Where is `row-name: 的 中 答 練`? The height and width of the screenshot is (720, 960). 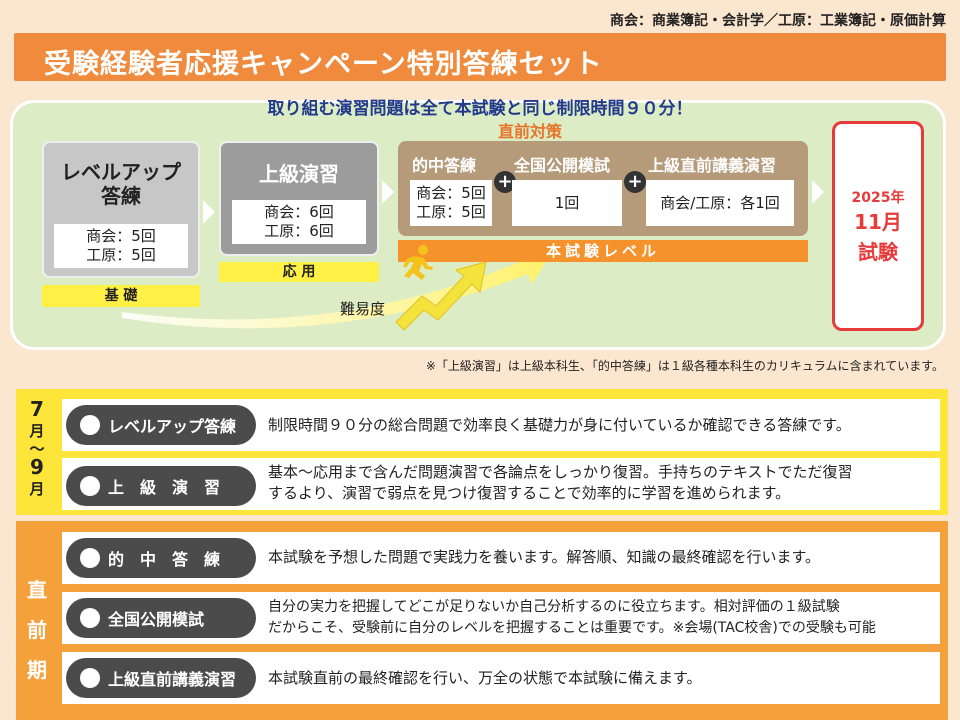 row-name: 的 中 答 練 is located at coordinates (164, 559).